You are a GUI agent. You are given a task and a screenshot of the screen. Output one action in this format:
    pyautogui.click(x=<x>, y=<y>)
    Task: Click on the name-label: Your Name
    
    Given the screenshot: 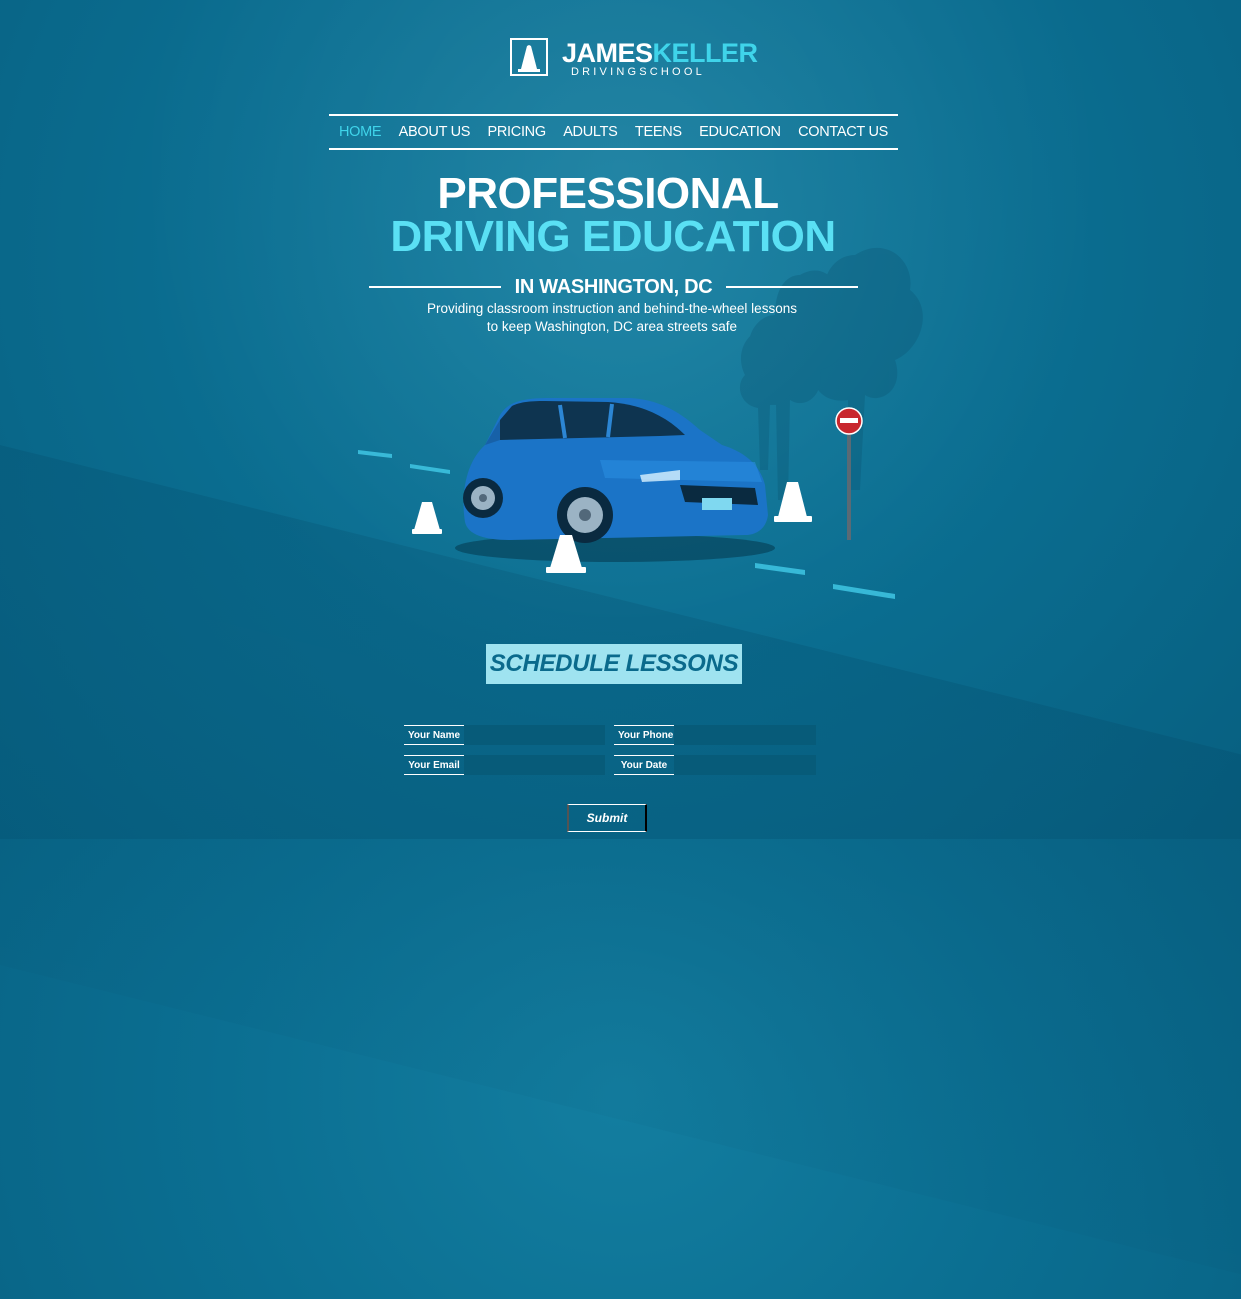 What is the action you would take?
    pyautogui.click(x=434, y=735)
    